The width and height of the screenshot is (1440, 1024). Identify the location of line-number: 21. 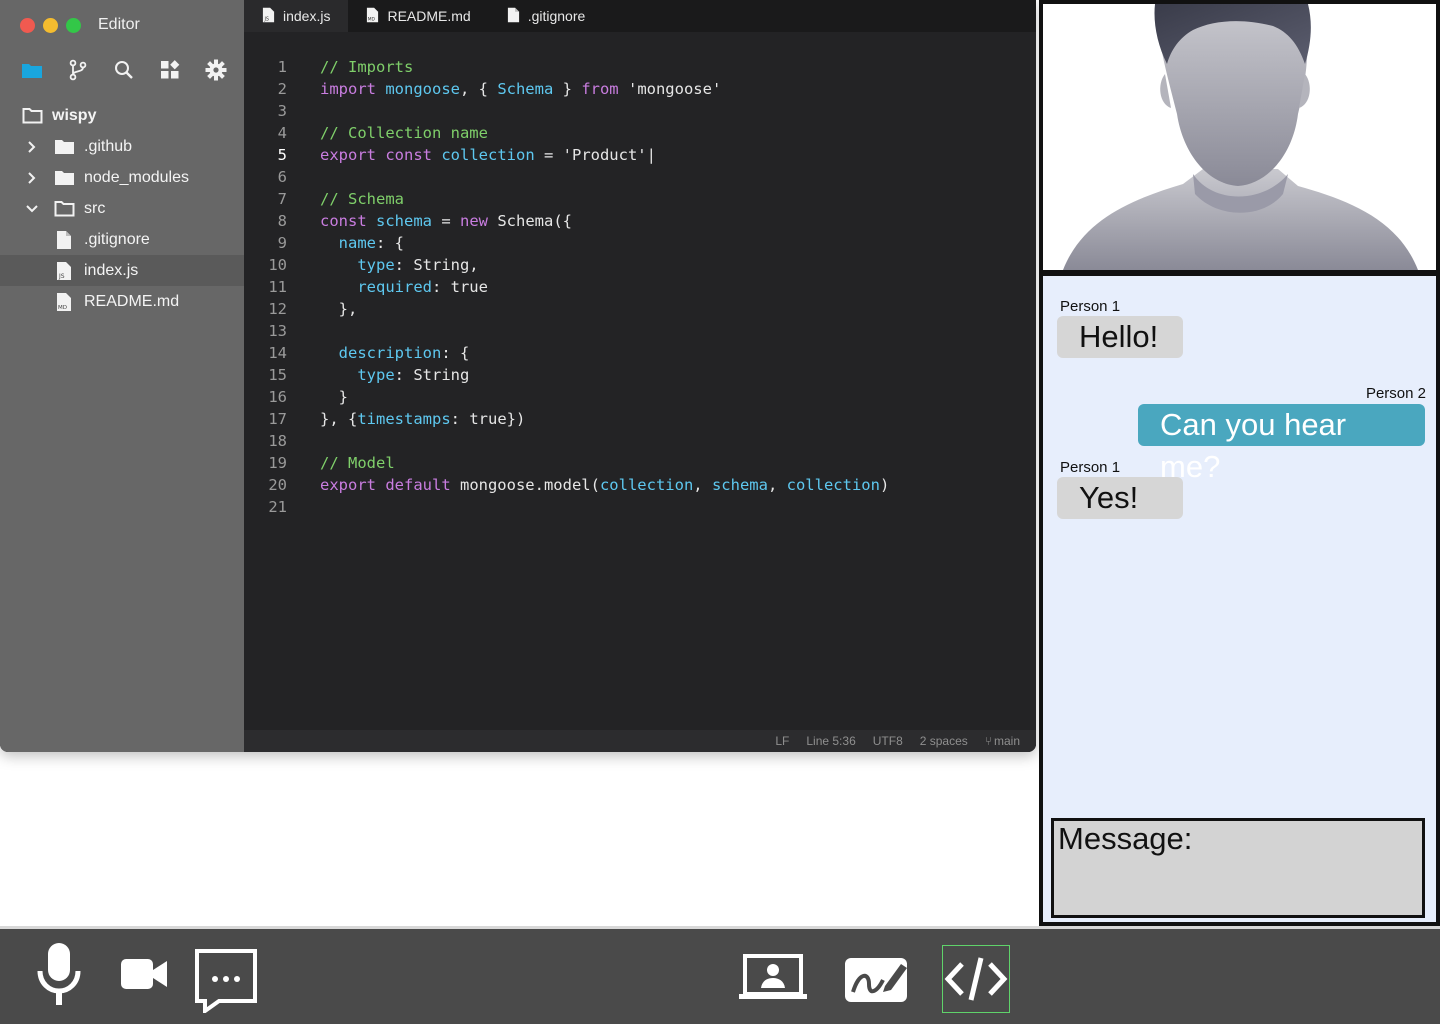
(277, 507).